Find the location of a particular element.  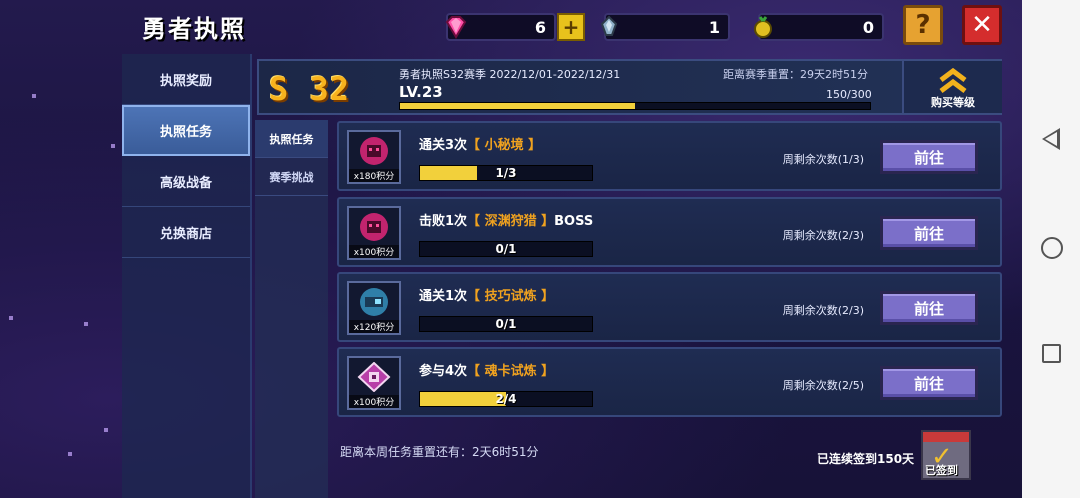

xp-progress-bar is located at coordinates (635, 106).